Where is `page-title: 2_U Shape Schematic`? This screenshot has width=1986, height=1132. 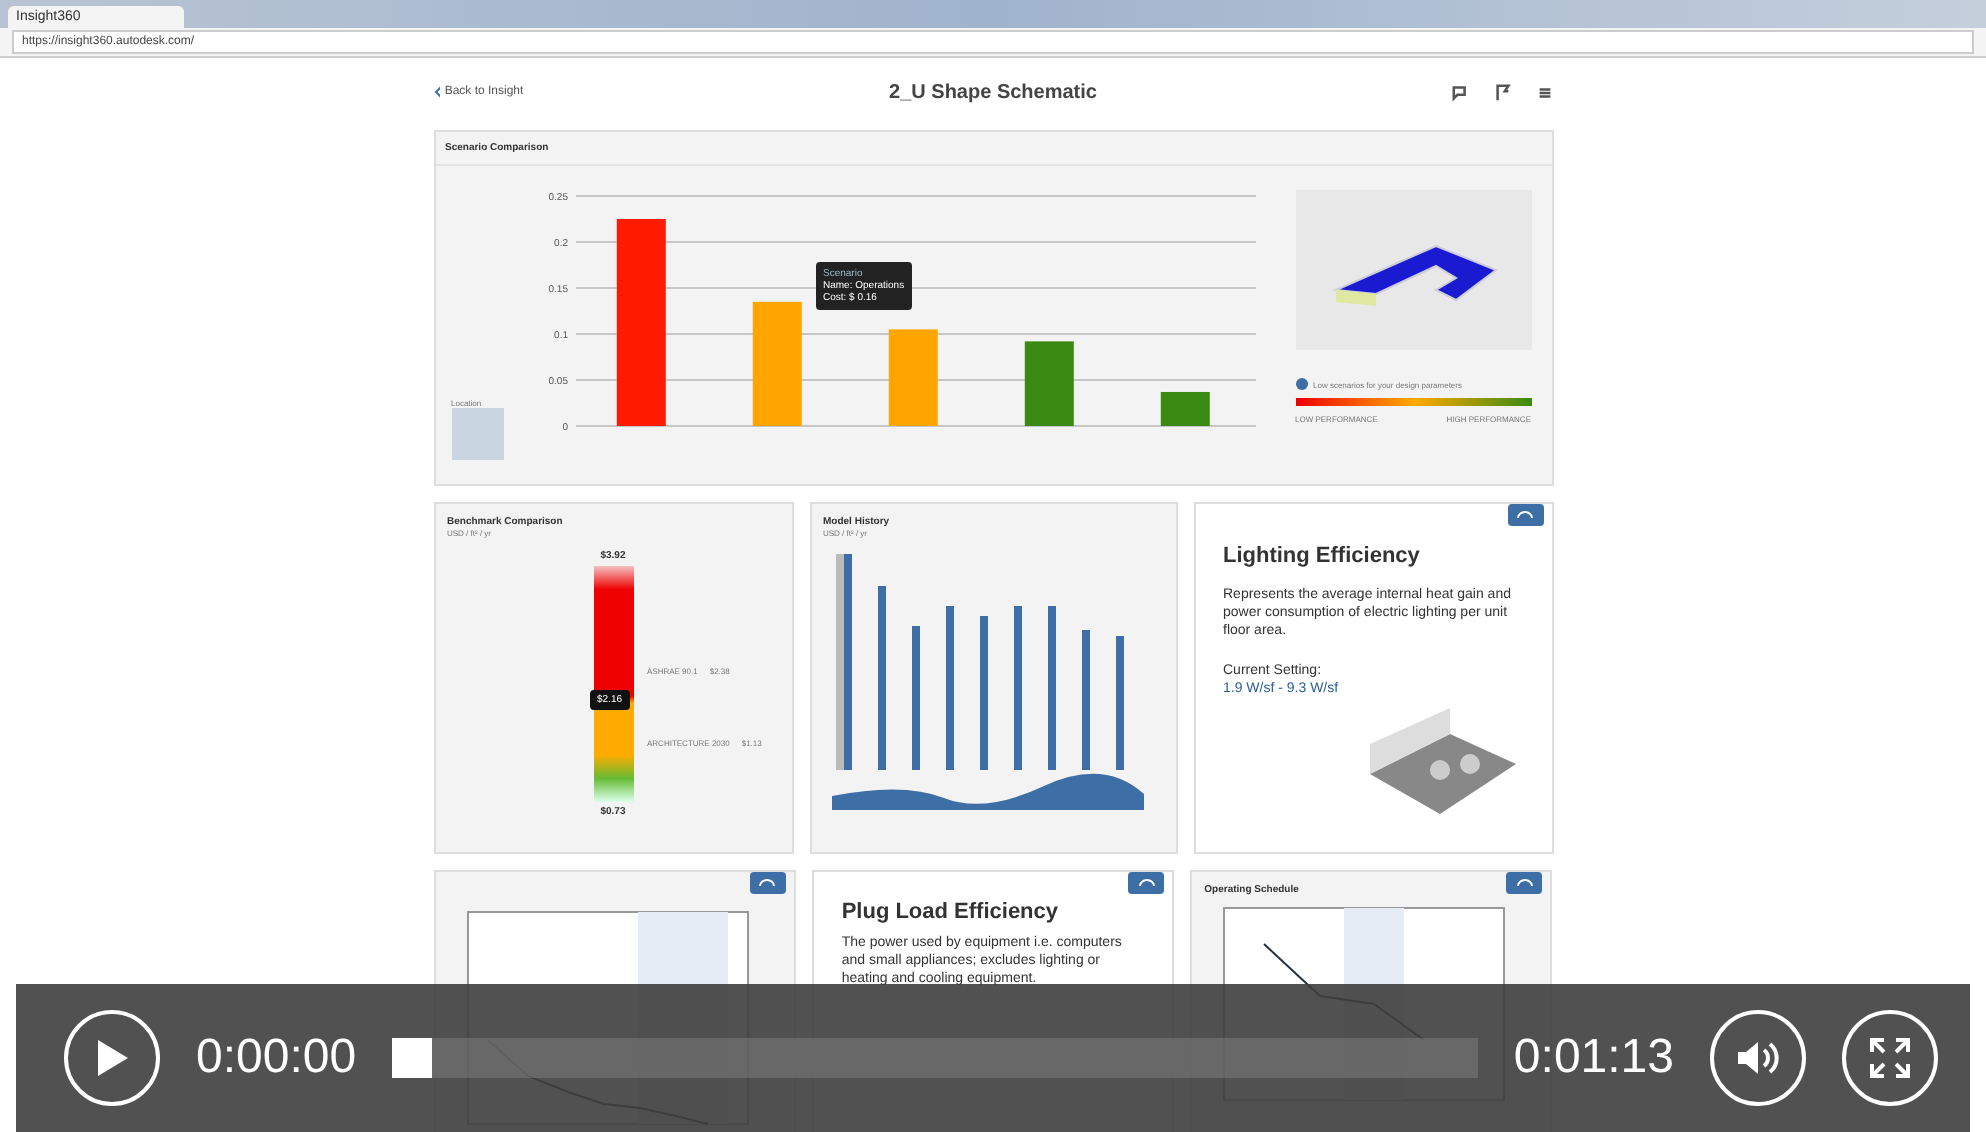 page-title: 2_U Shape Schematic is located at coordinates (993, 92).